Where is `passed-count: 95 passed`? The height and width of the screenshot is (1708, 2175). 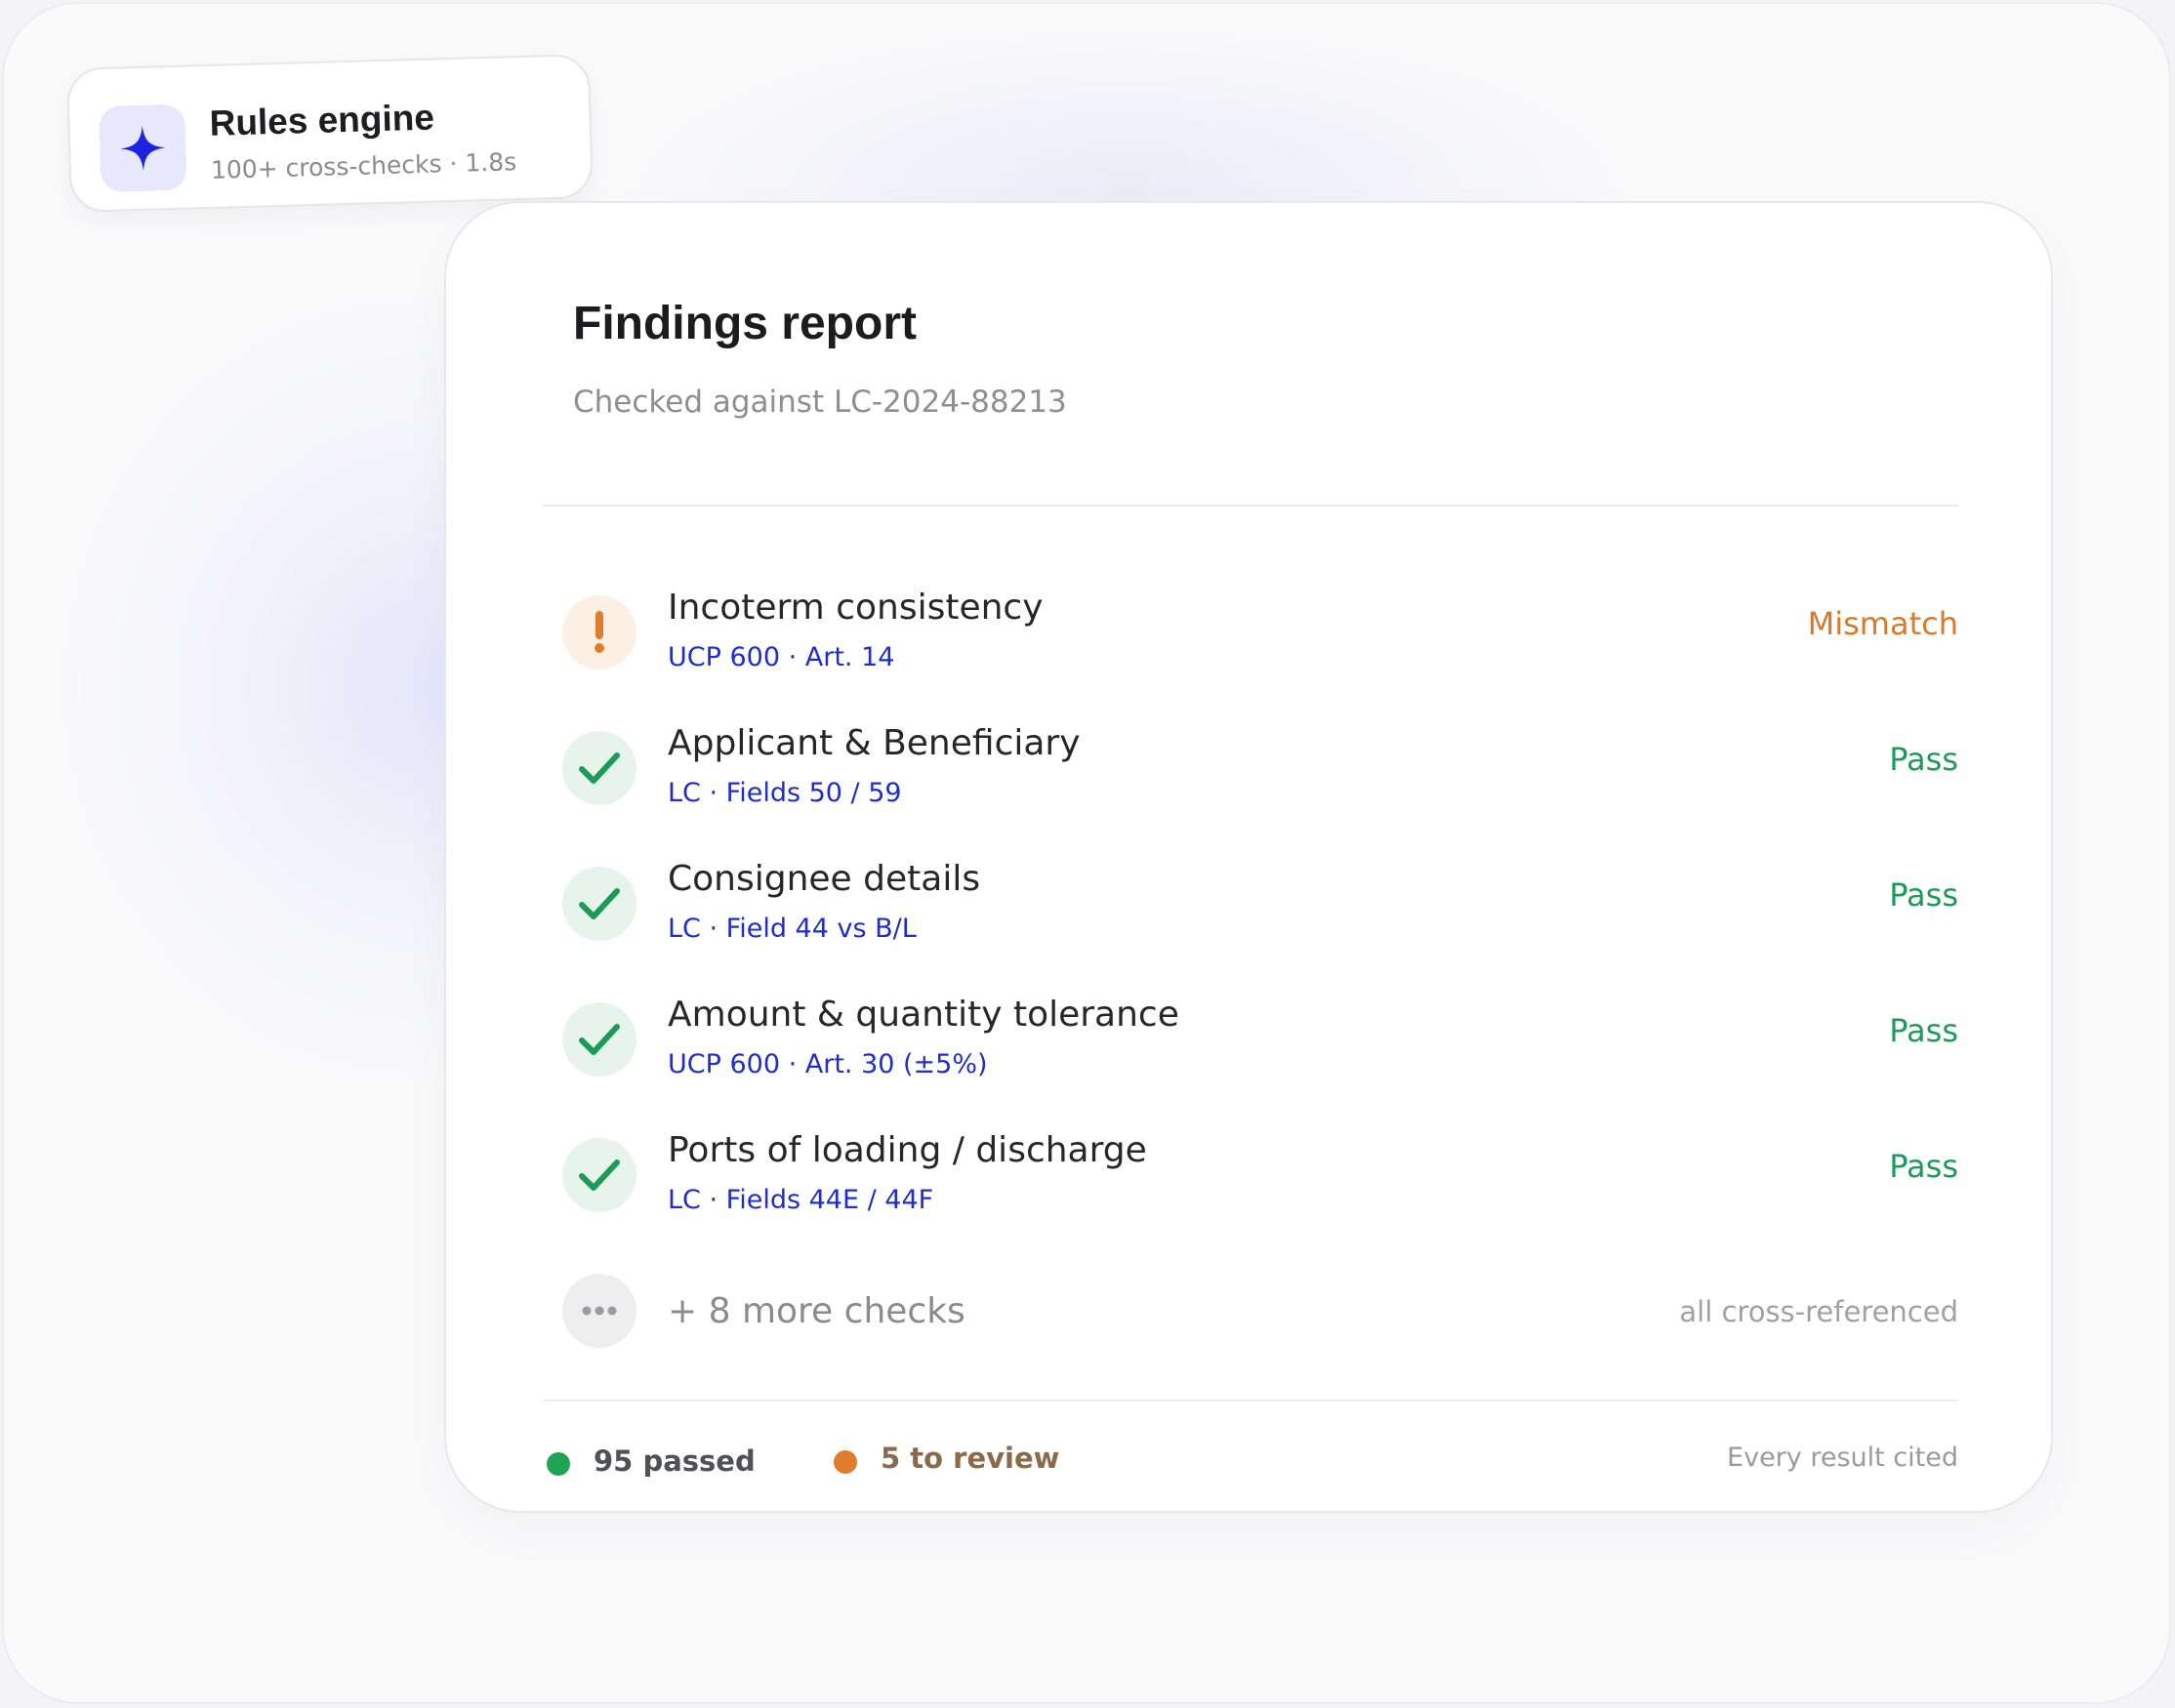 passed-count: 95 passed is located at coordinates (675, 1461).